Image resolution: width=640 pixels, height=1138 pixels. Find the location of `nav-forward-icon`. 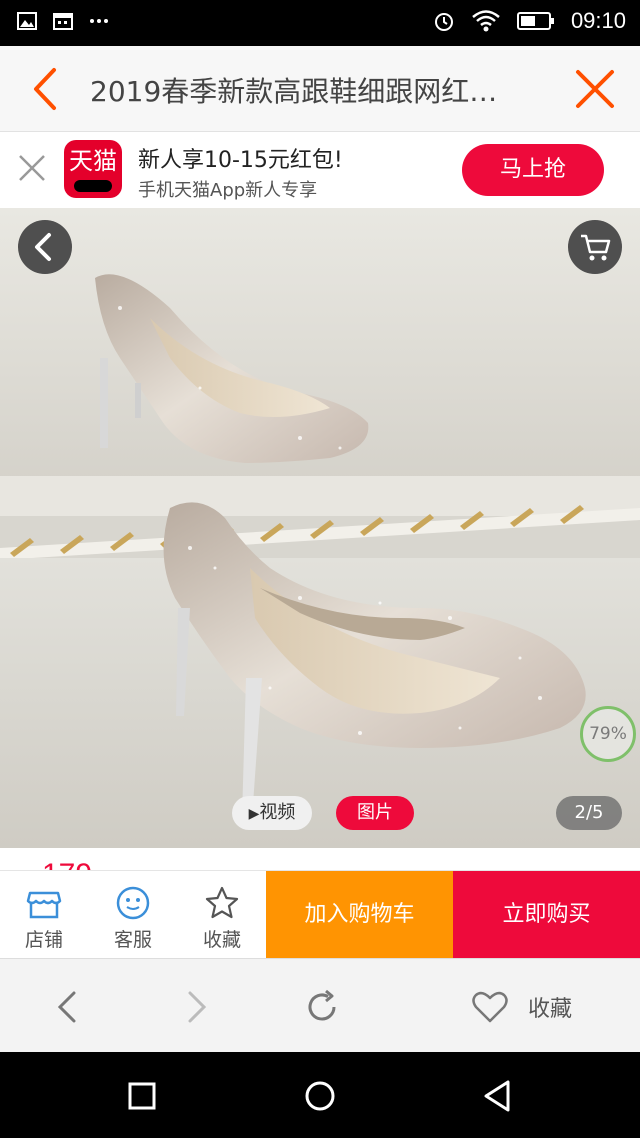

nav-forward-icon is located at coordinates (196, 1007).